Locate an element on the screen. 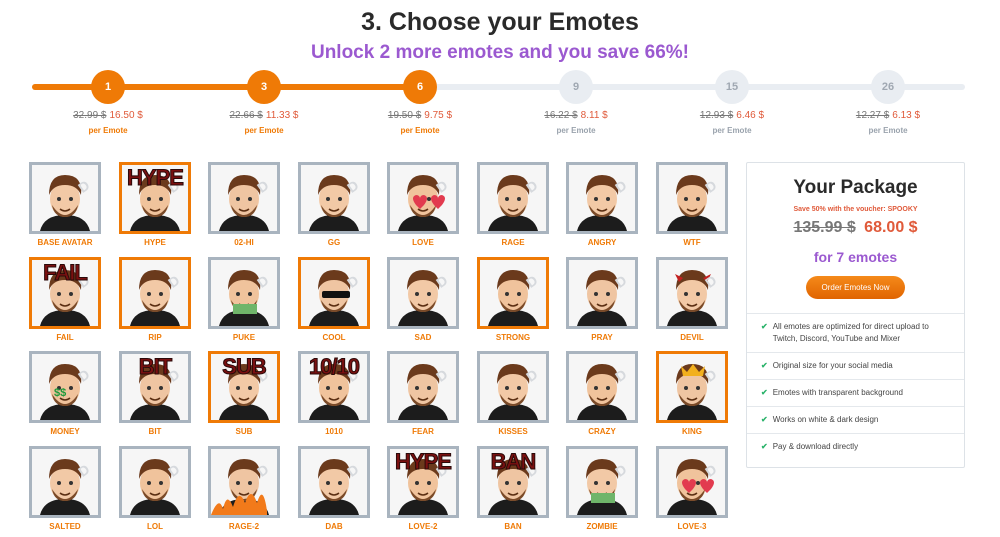 The image size is (1000, 537). emote-card: D SAD is located at coordinates (423, 299).